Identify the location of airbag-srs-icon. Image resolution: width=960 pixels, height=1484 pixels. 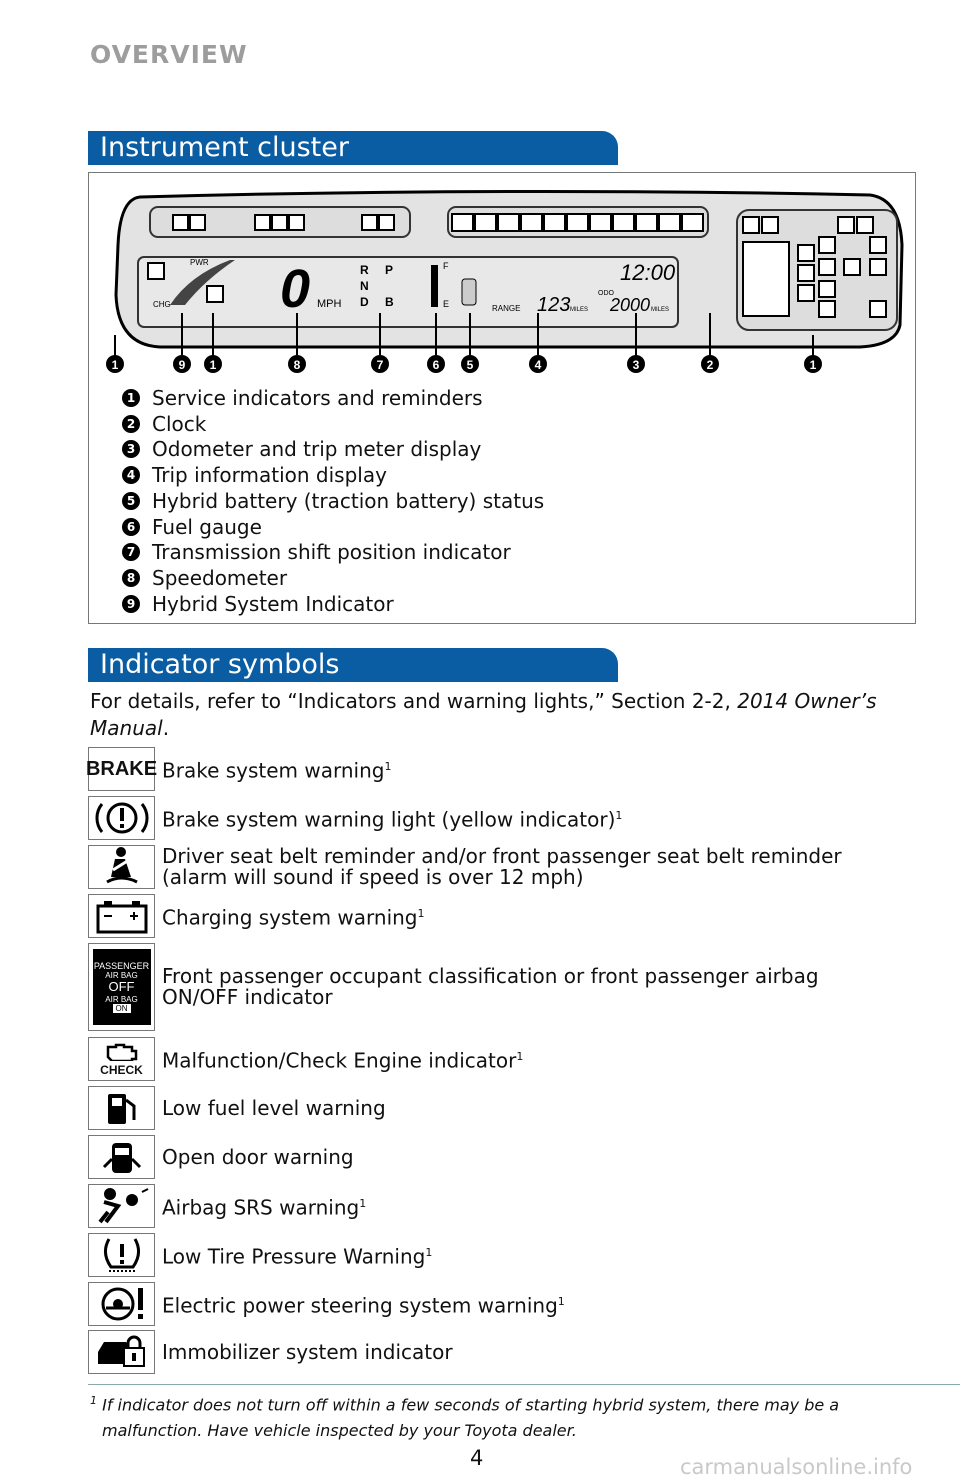
(121, 1206).